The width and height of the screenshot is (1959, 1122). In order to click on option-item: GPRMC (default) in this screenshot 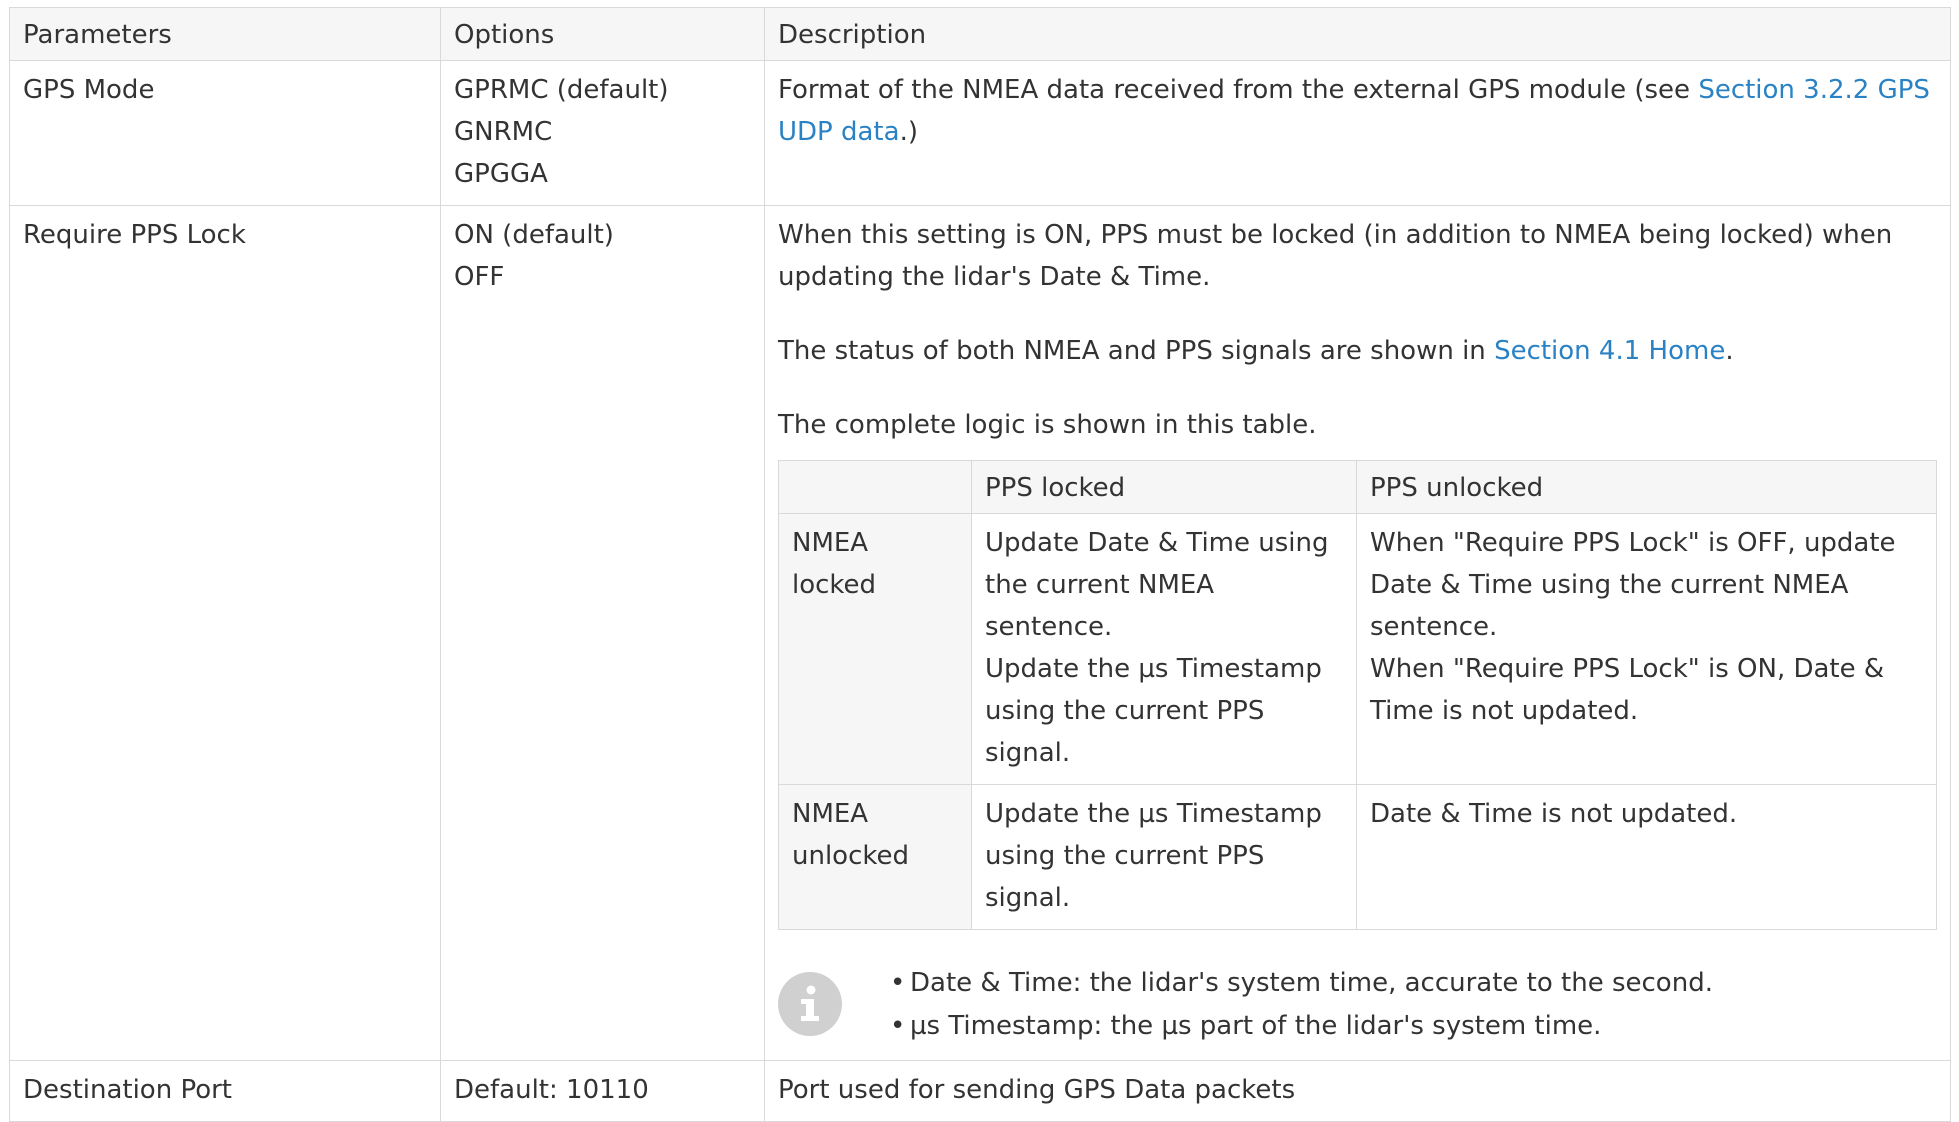, I will do `click(561, 90)`.